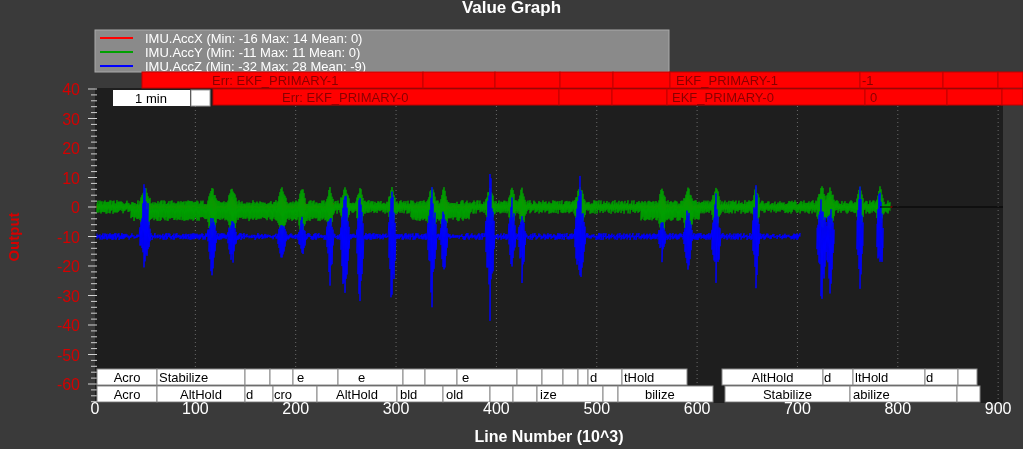 The width and height of the screenshot is (1023, 449). Describe the element at coordinates (95, 408) in the screenshot. I see `x-tick-label: 0` at that location.